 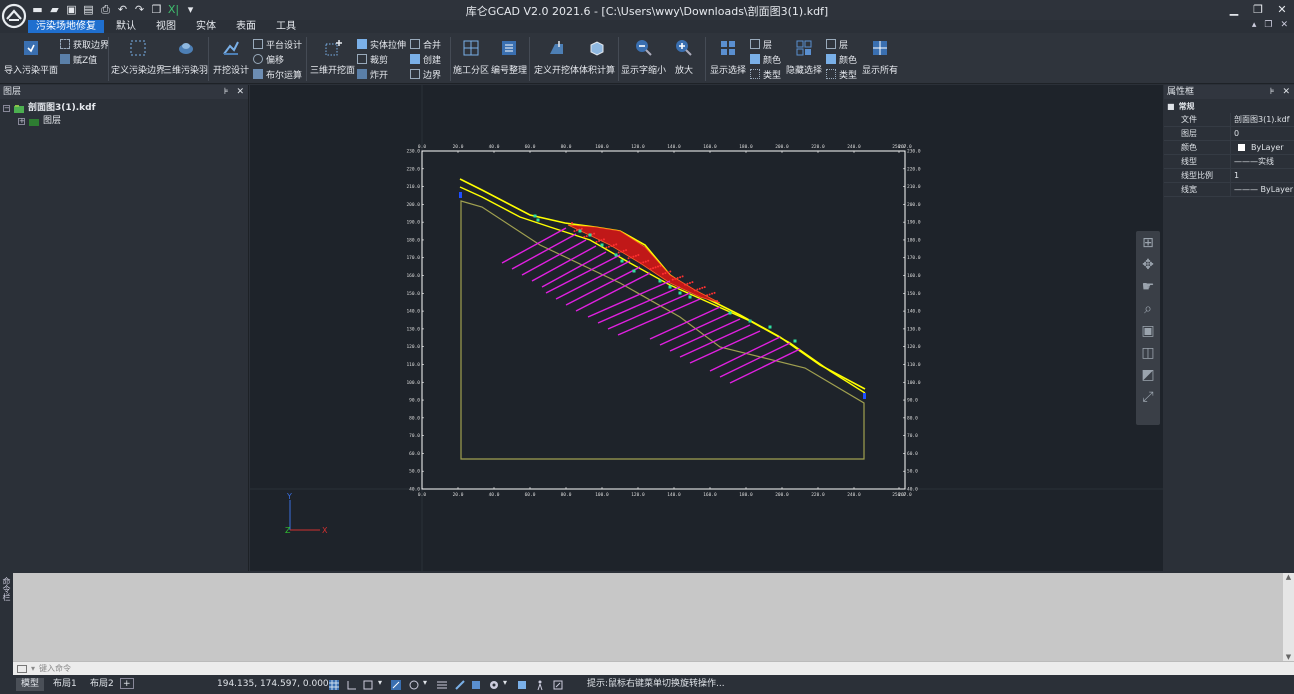 What do you see at coordinates (84, 44) in the screenshot?
I see `get-boundary-button: 获取边界` at bounding box center [84, 44].